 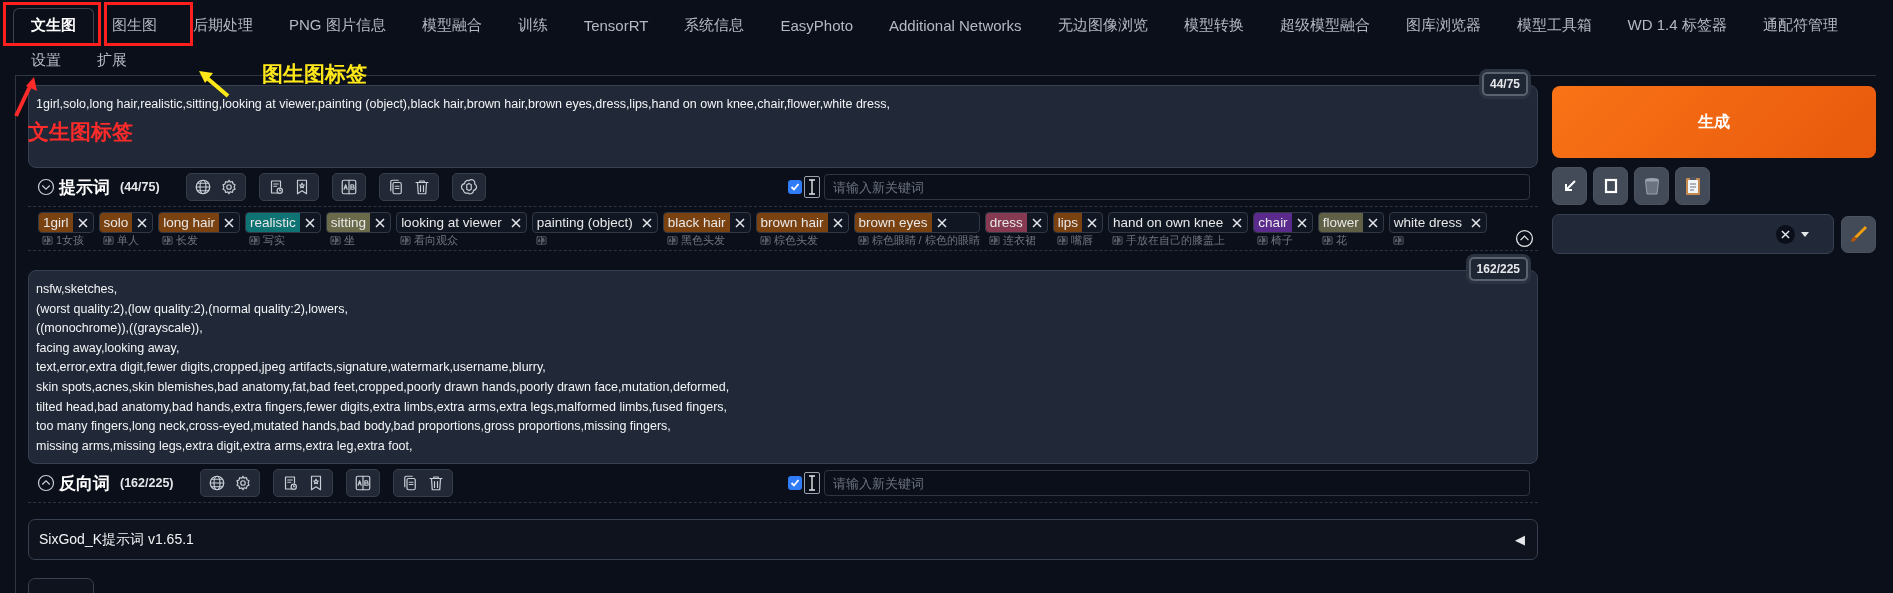 I want to click on tab: 模型转换, so click(x=1213, y=26).